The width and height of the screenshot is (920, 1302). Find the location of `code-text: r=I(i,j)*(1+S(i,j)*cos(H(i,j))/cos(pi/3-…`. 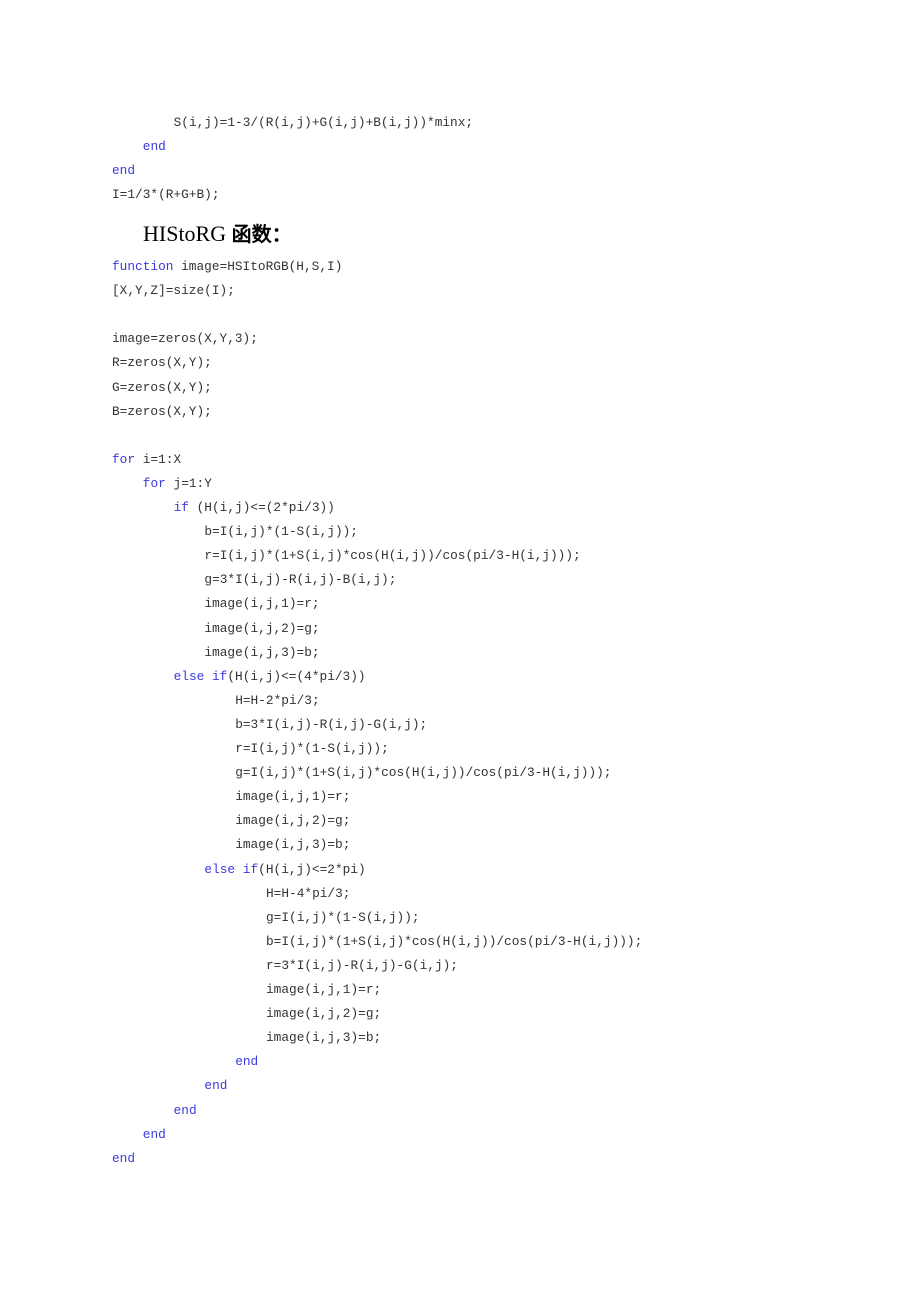

code-text: r=I(i,j)*(1+S(i,j)*cos(H(i,j))/cos(pi/3-… is located at coordinates (392, 556).